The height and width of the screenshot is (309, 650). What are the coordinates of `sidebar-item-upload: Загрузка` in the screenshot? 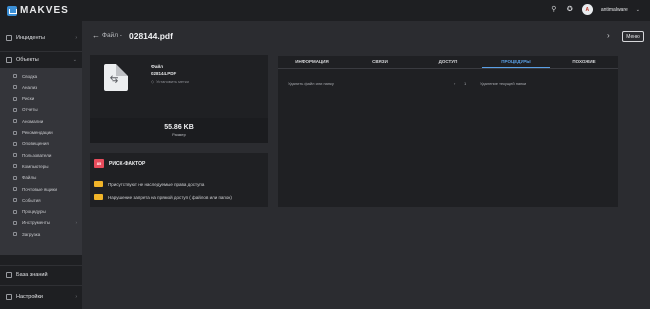 It's located at (41, 234).